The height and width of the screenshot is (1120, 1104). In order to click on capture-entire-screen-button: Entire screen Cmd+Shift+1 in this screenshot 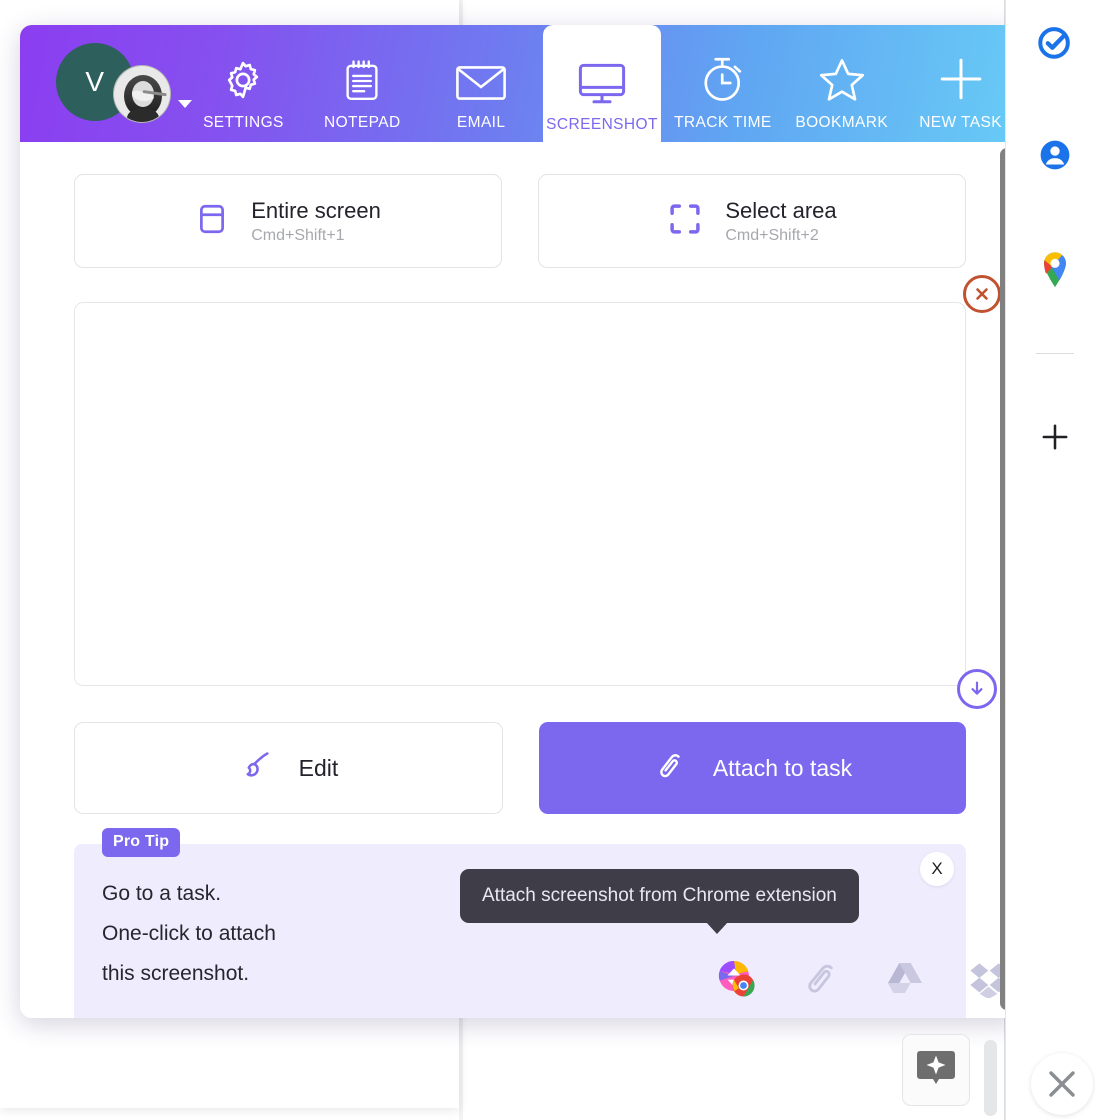, I will do `click(288, 221)`.